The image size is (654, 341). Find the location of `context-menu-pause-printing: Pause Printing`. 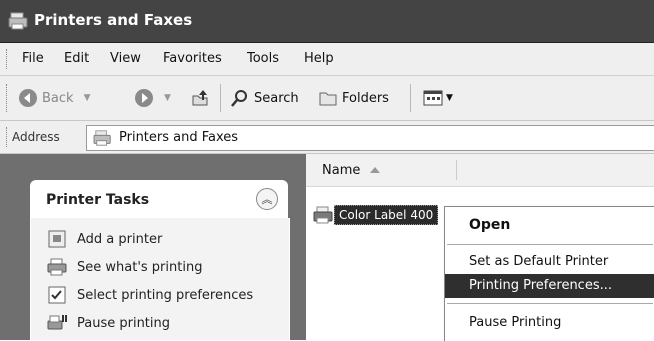

context-menu-pause-printing: Pause Printing is located at coordinates (549, 323).